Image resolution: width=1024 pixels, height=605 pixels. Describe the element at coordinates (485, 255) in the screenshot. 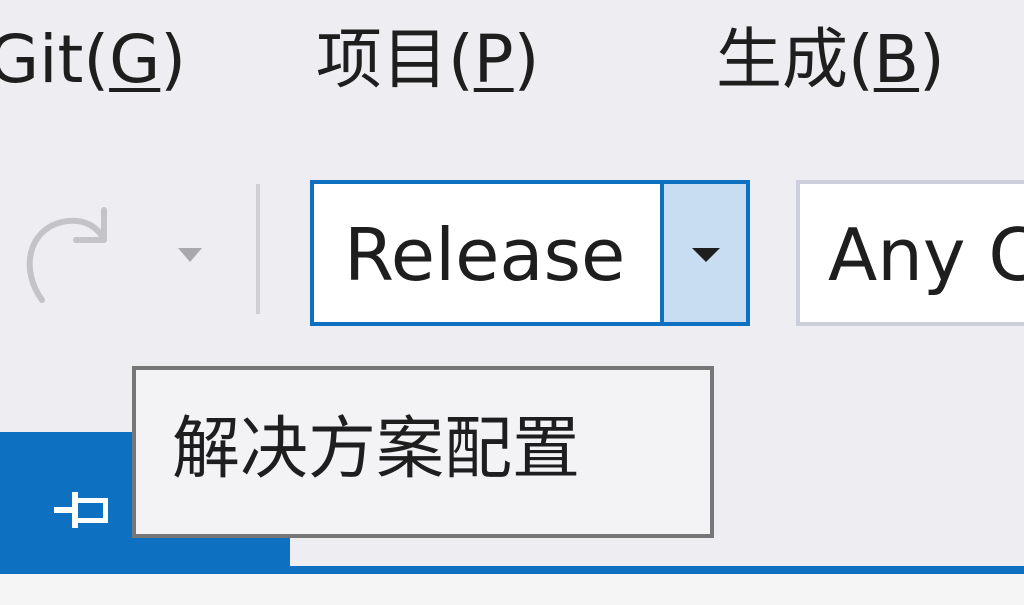

I see `solution-configuration-value: Release` at that location.